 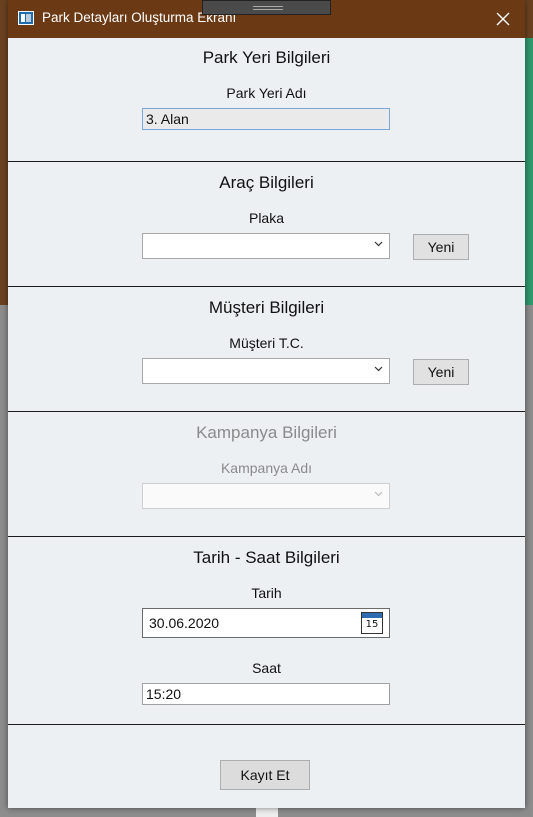 What do you see at coordinates (441, 247) in the screenshot?
I see `new-vehicle-button: Yeni` at bounding box center [441, 247].